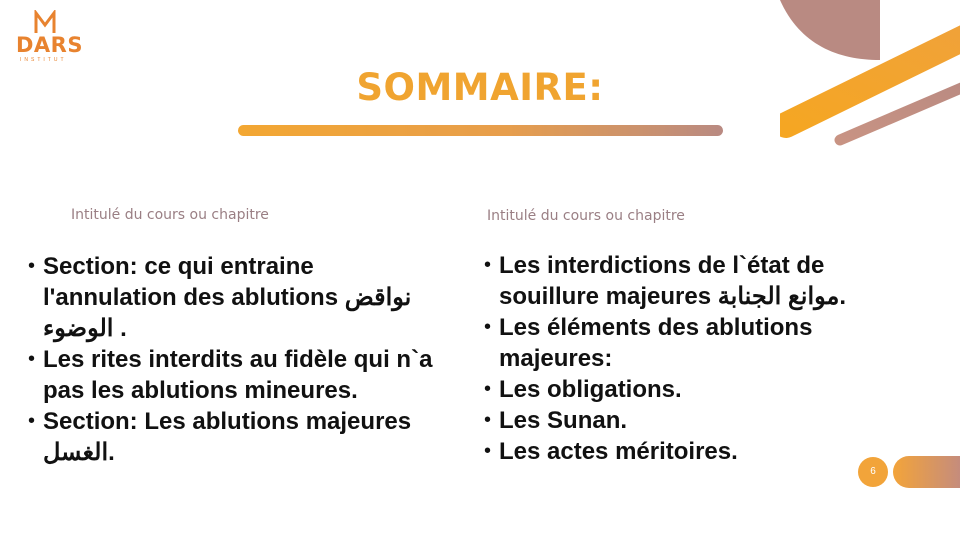 The height and width of the screenshot is (540, 960). Describe the element at coordinates (684, 389) in the screenshot. I see `list-item: Les obligations.` at that location.